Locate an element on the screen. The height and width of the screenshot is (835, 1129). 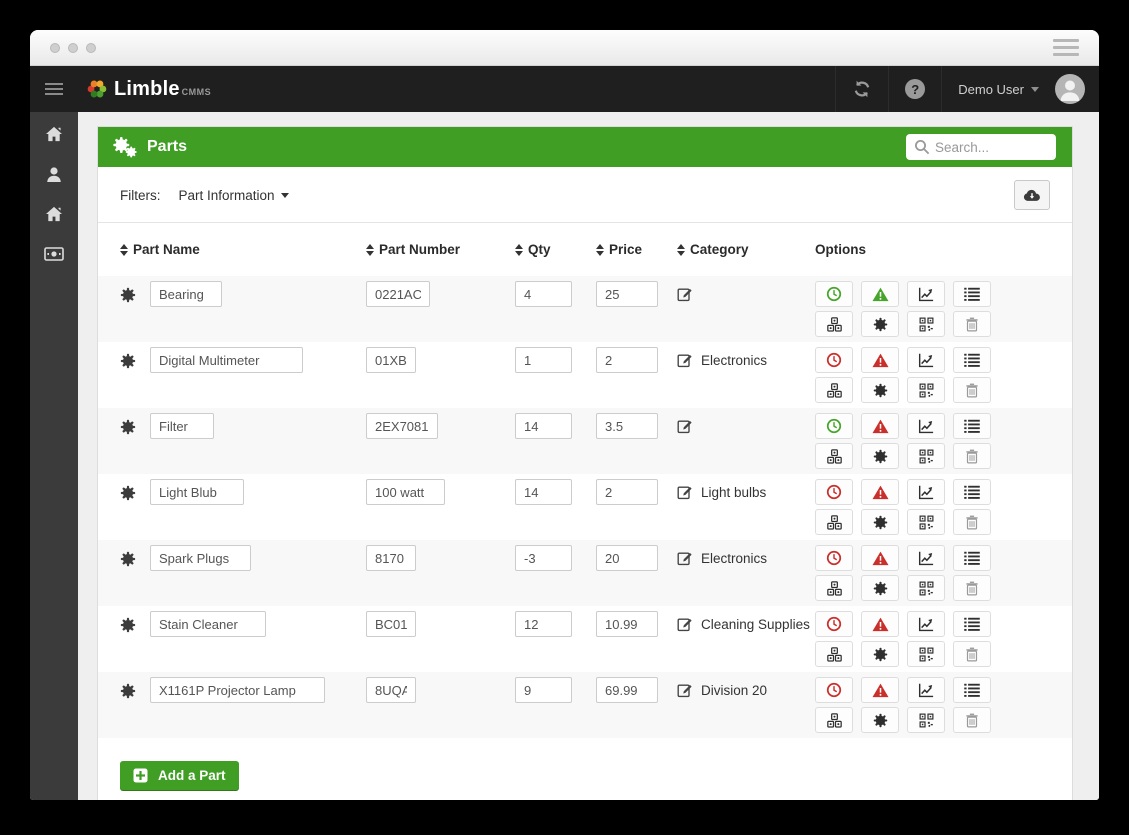
filter-dropdown: Part Information is located at coordinates (234, 195).